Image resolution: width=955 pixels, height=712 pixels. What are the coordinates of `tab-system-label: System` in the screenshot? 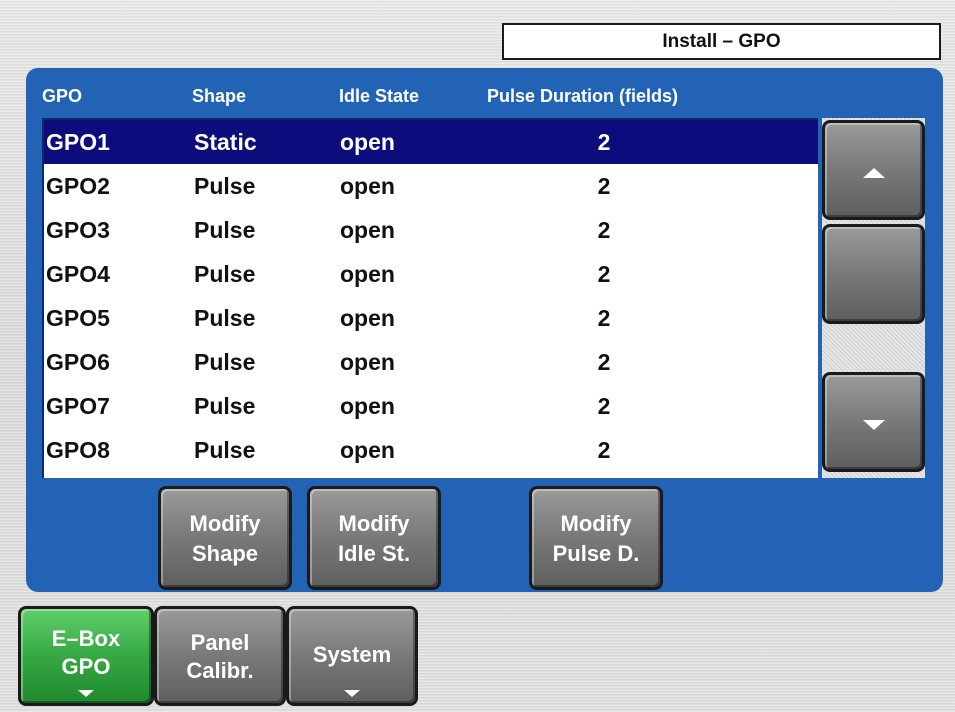 It's located at (352, 654).